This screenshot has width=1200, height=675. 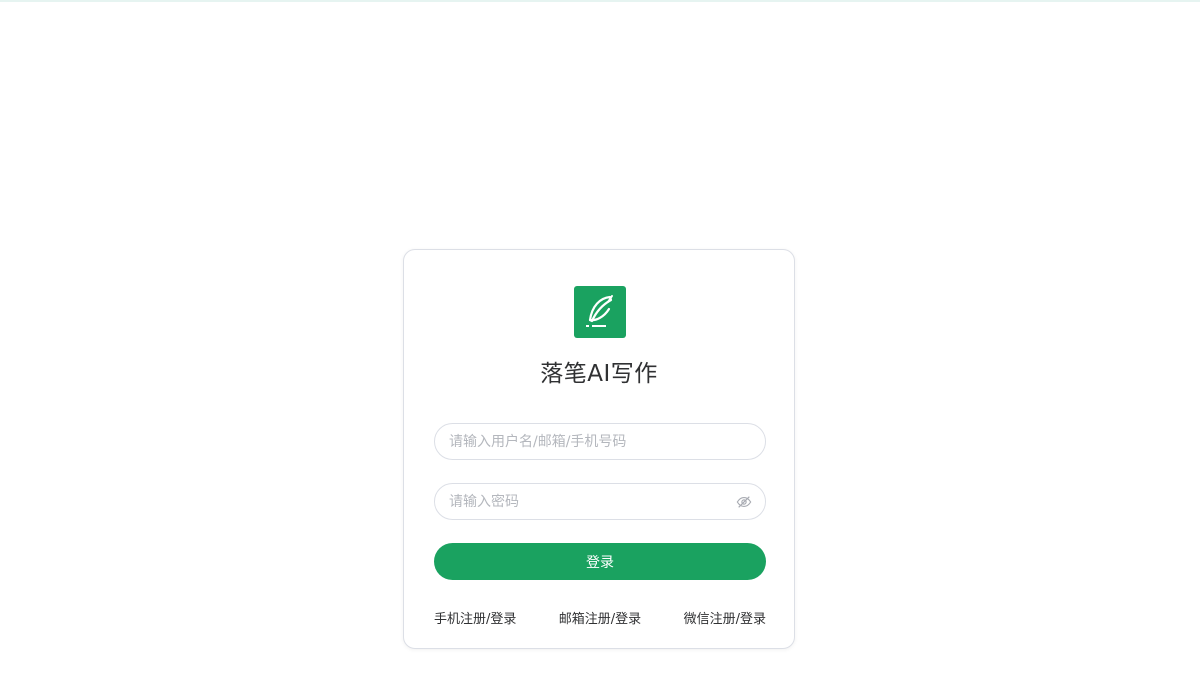 I want to click on app-logo, so click(x=600, y=312).